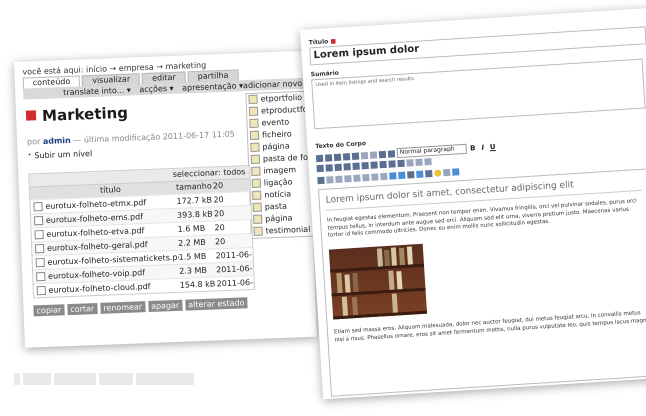 The width and height of the screenshot is (646, 416). I want to click on menu-item-label: ficheiro, so click(276, 134).